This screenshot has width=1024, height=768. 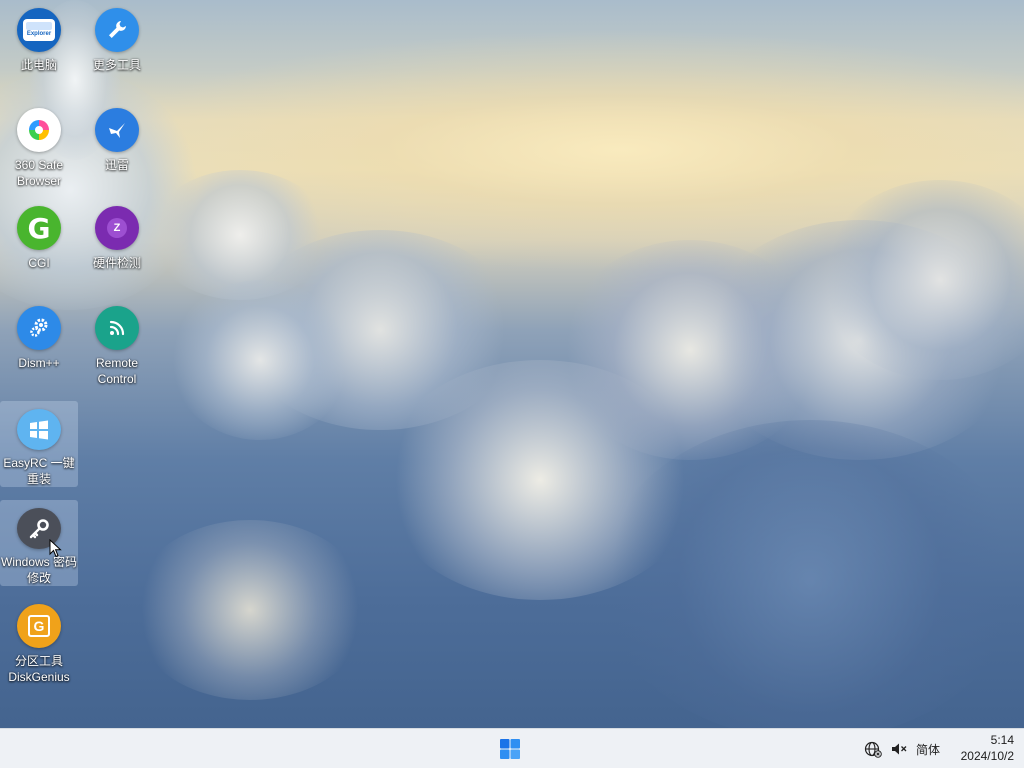 What do you see at coordinates (873, 749) in the screenshot?
I see `network-globe-icon` at bounding box center [873, 749].